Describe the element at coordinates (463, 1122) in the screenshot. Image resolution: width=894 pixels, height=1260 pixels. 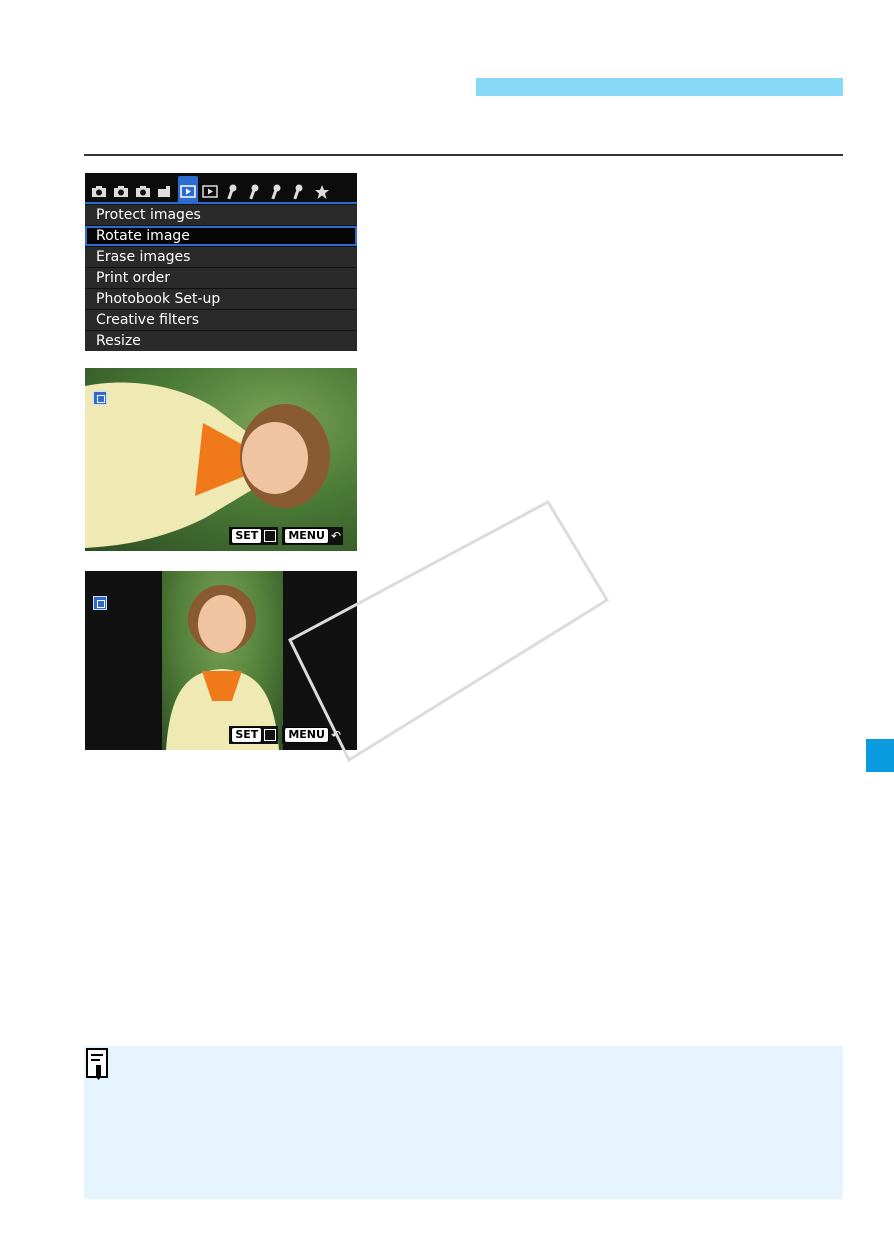
I see `note-box` at that location.